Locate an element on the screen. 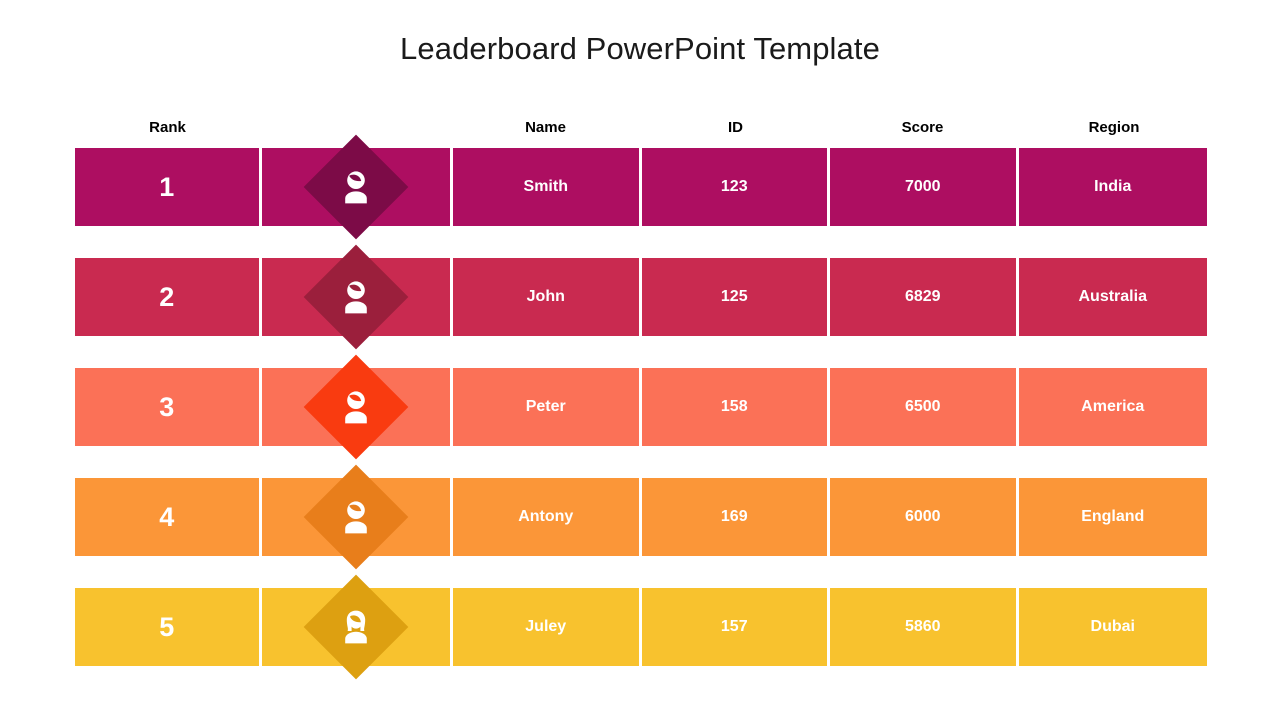  person-female-icon is located at coordinates (356, 627).